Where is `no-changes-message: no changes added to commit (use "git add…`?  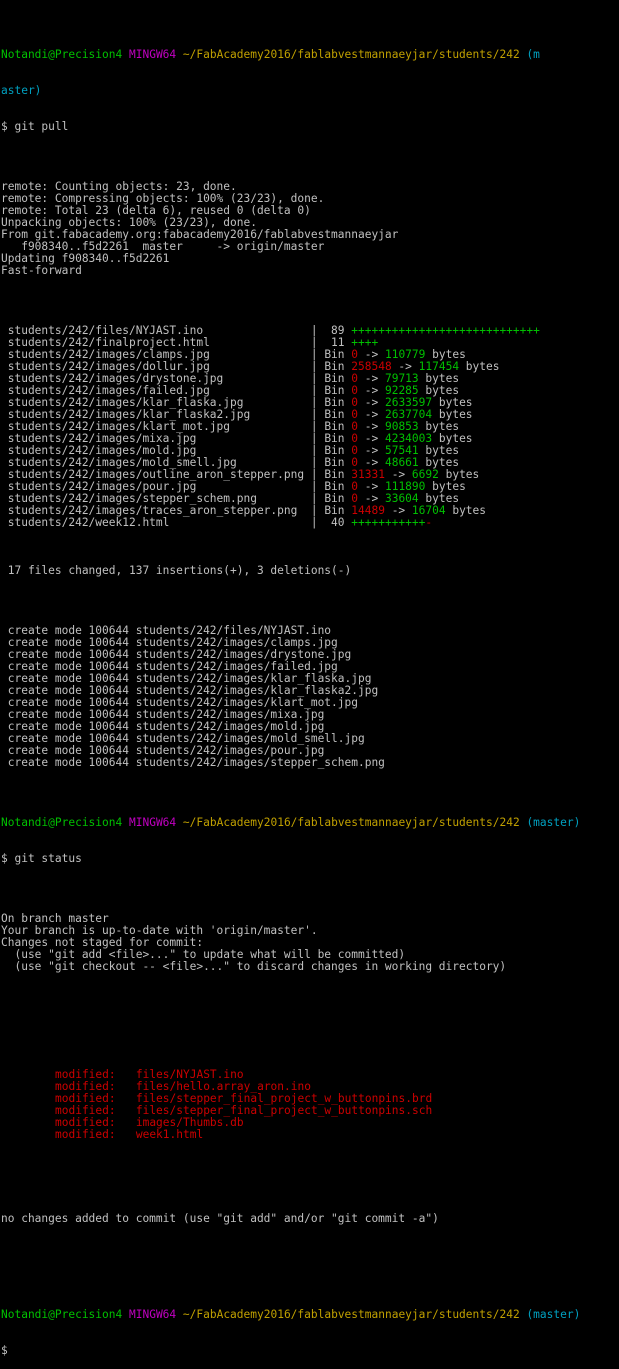
no-changes-message: no changes added to commit (use "git add… is located at coordinates (220, 1218).